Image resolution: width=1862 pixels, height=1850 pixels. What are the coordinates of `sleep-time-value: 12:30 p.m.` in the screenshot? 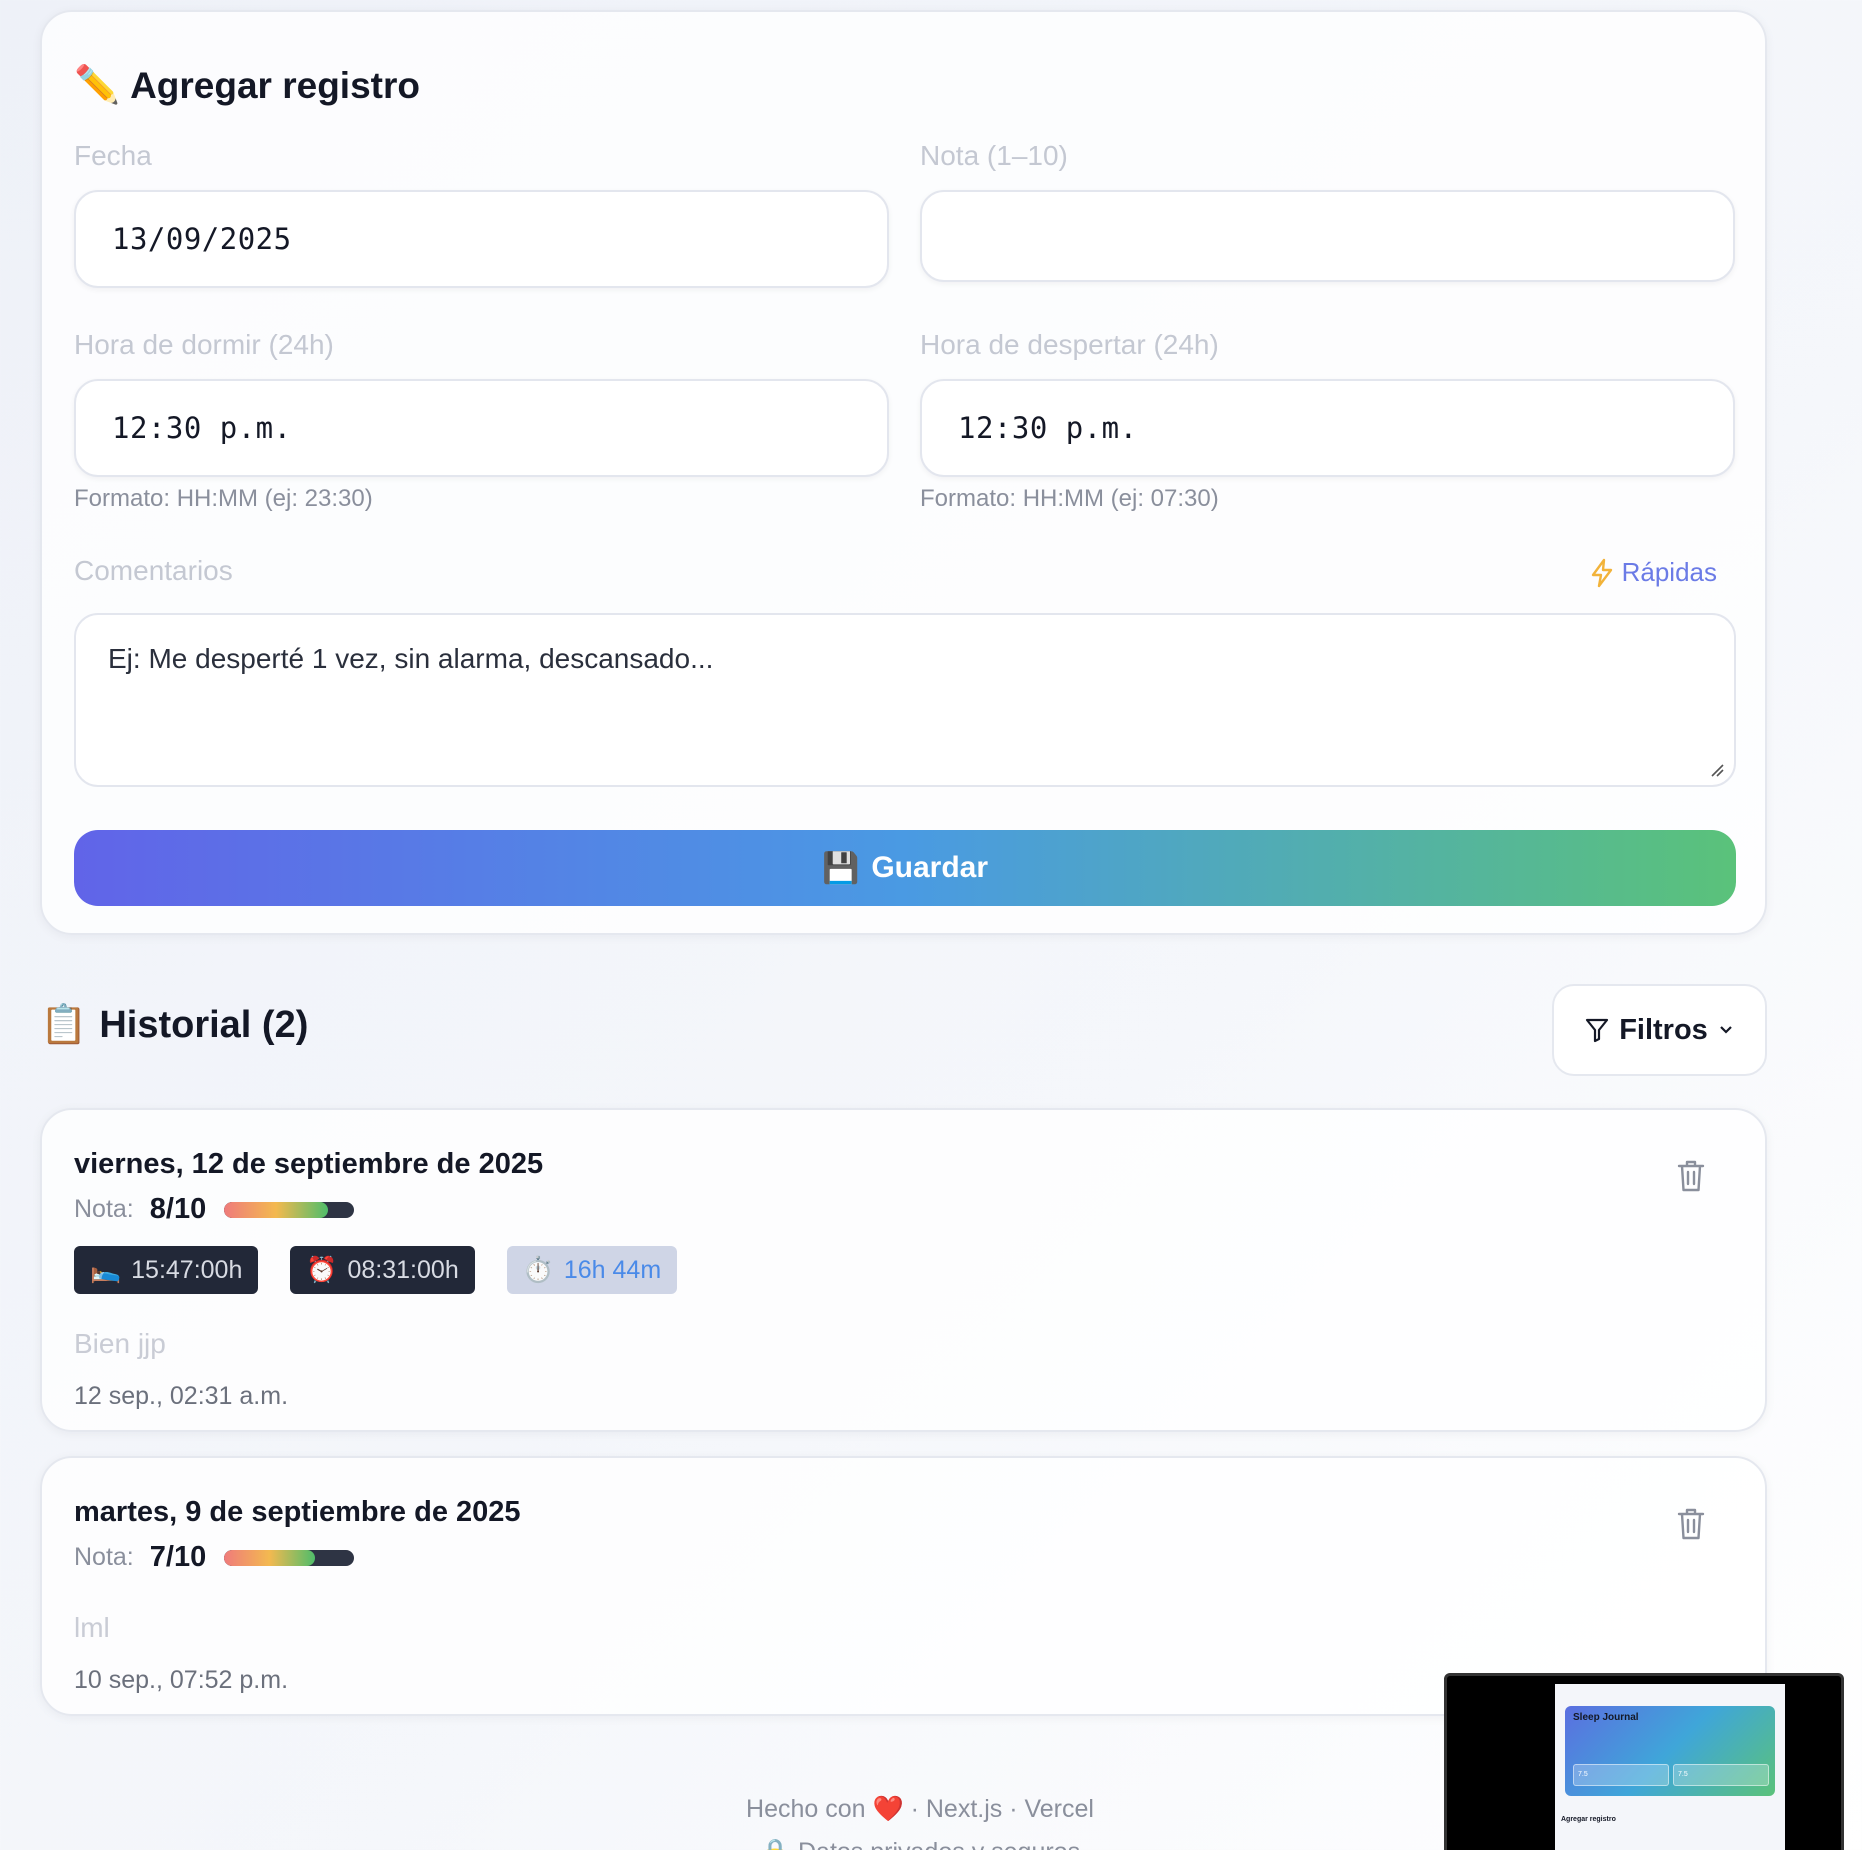 It's located at (202, 428).